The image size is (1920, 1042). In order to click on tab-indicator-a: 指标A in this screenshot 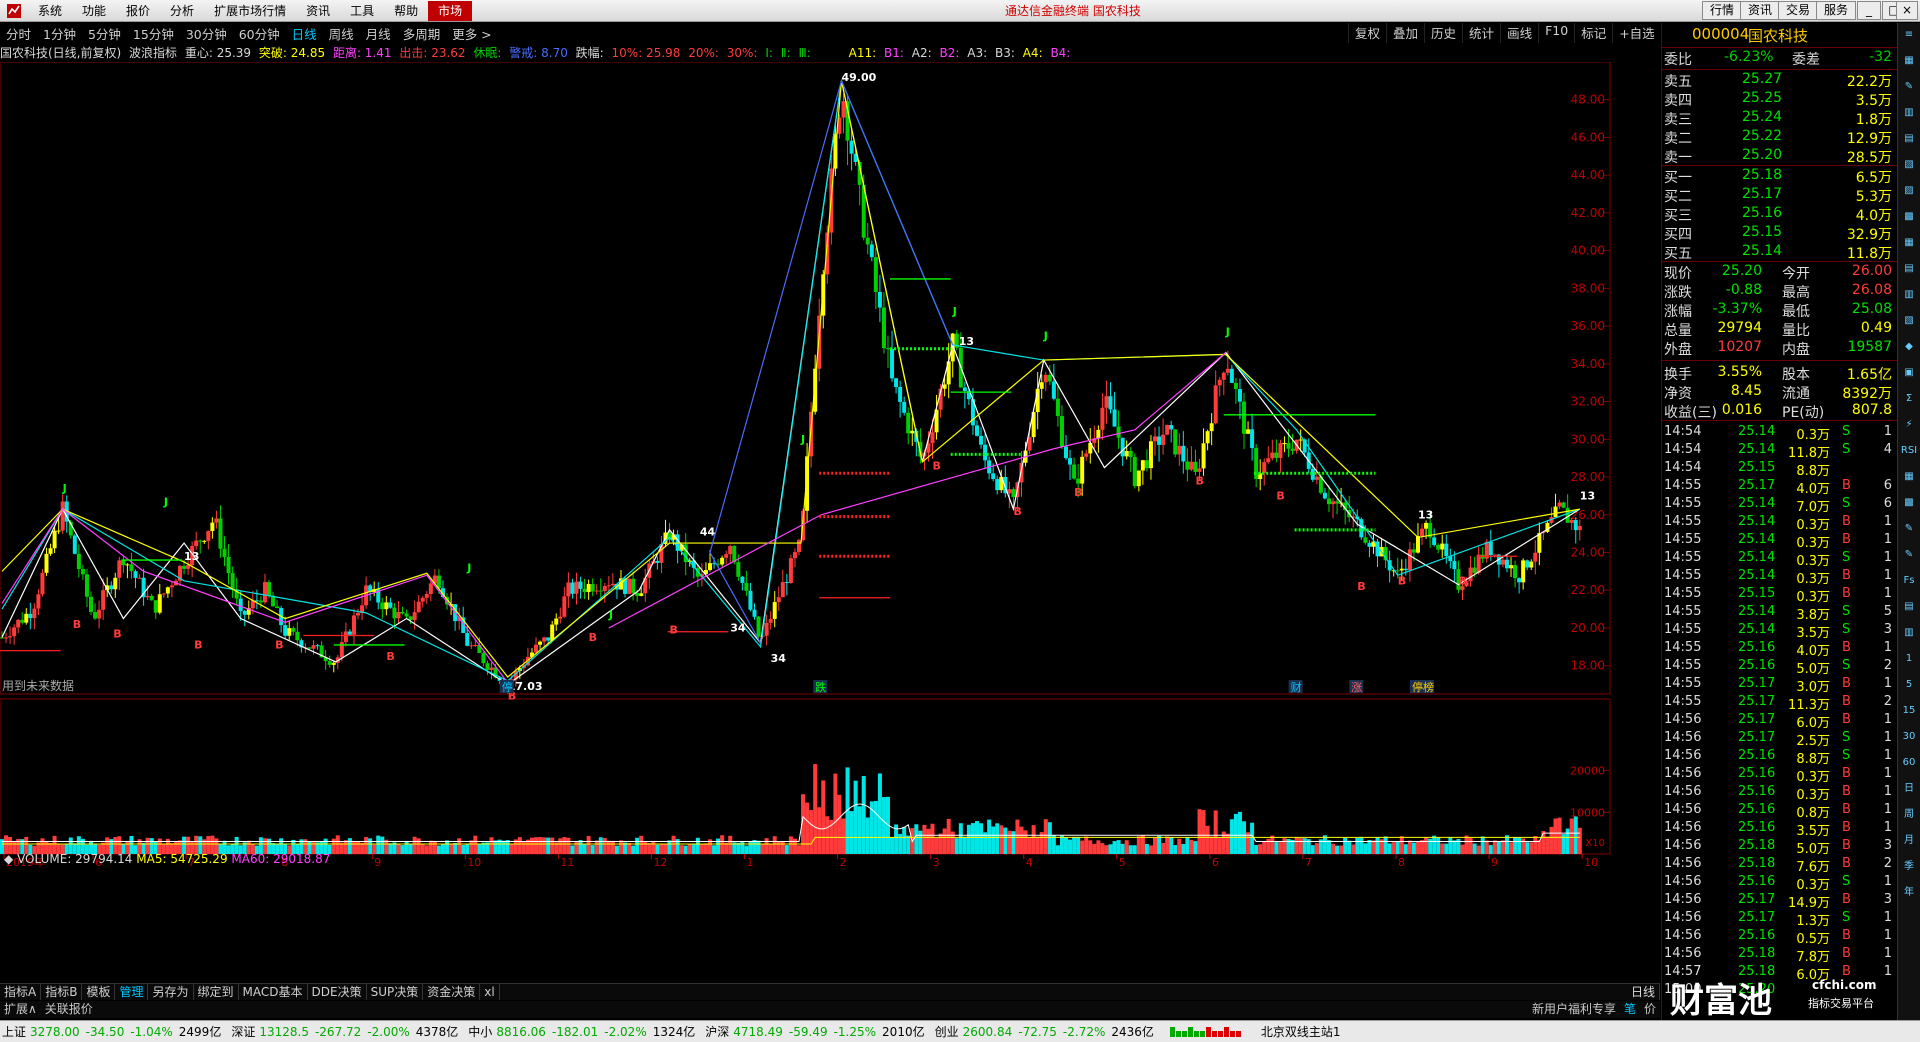, I will do `click(21, 992)`.